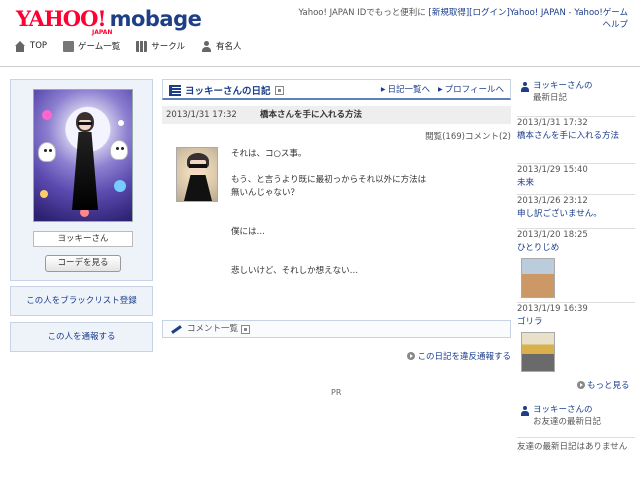 This screenshot has height=479, width=640. I want to click on author-thumbnail, so click(197, 174).